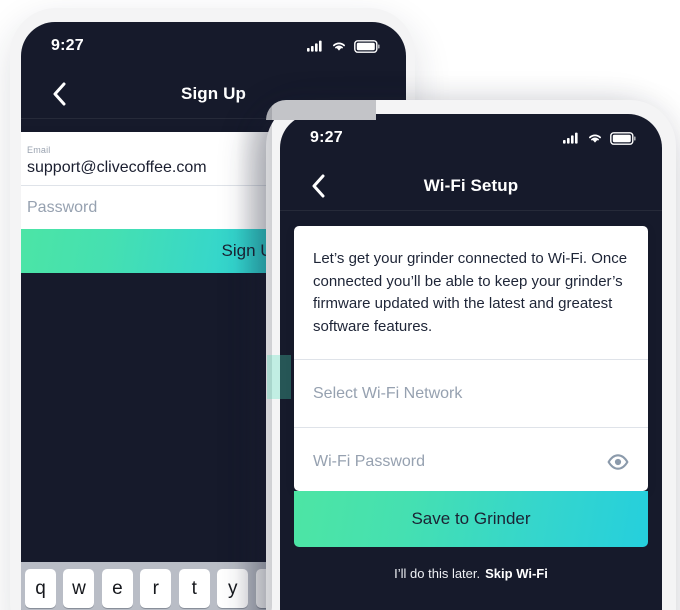 The width and height of the screenshot is (680, 610). What do you see at coordinates (388, 393) in the screenshot?
I see `wifi-network-placeholder: Select Wi-Fi Network` at bounding box center [388, 393].